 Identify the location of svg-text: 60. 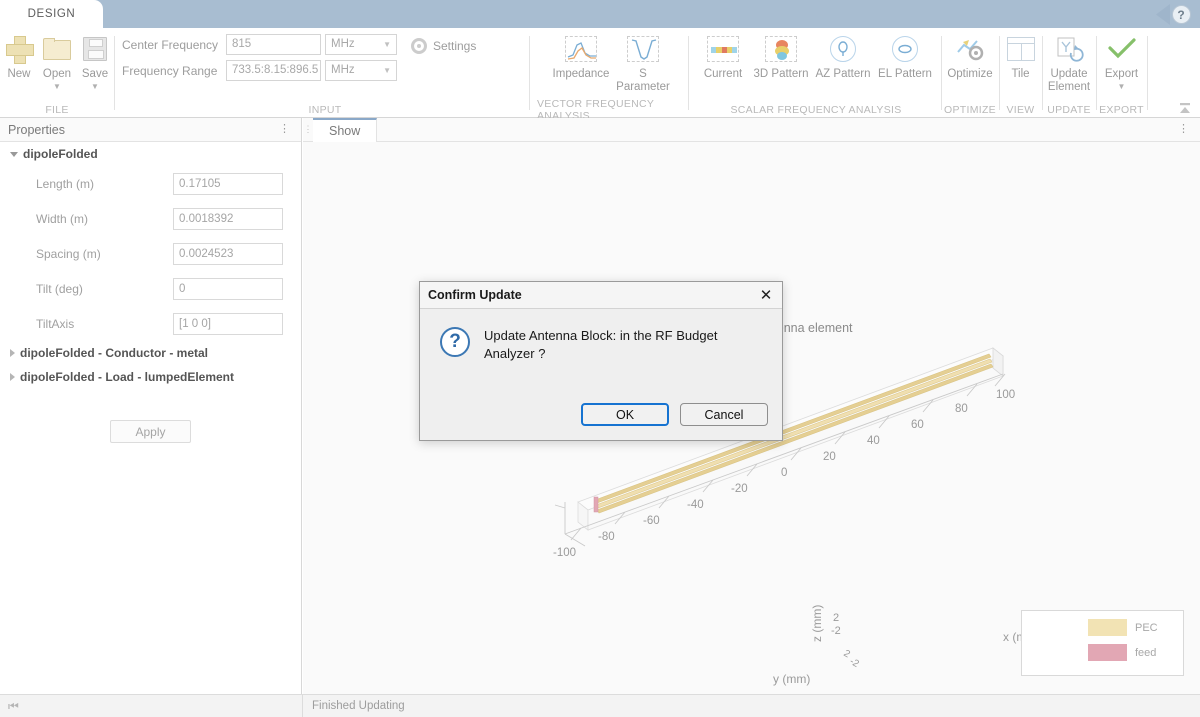
(917, 425).